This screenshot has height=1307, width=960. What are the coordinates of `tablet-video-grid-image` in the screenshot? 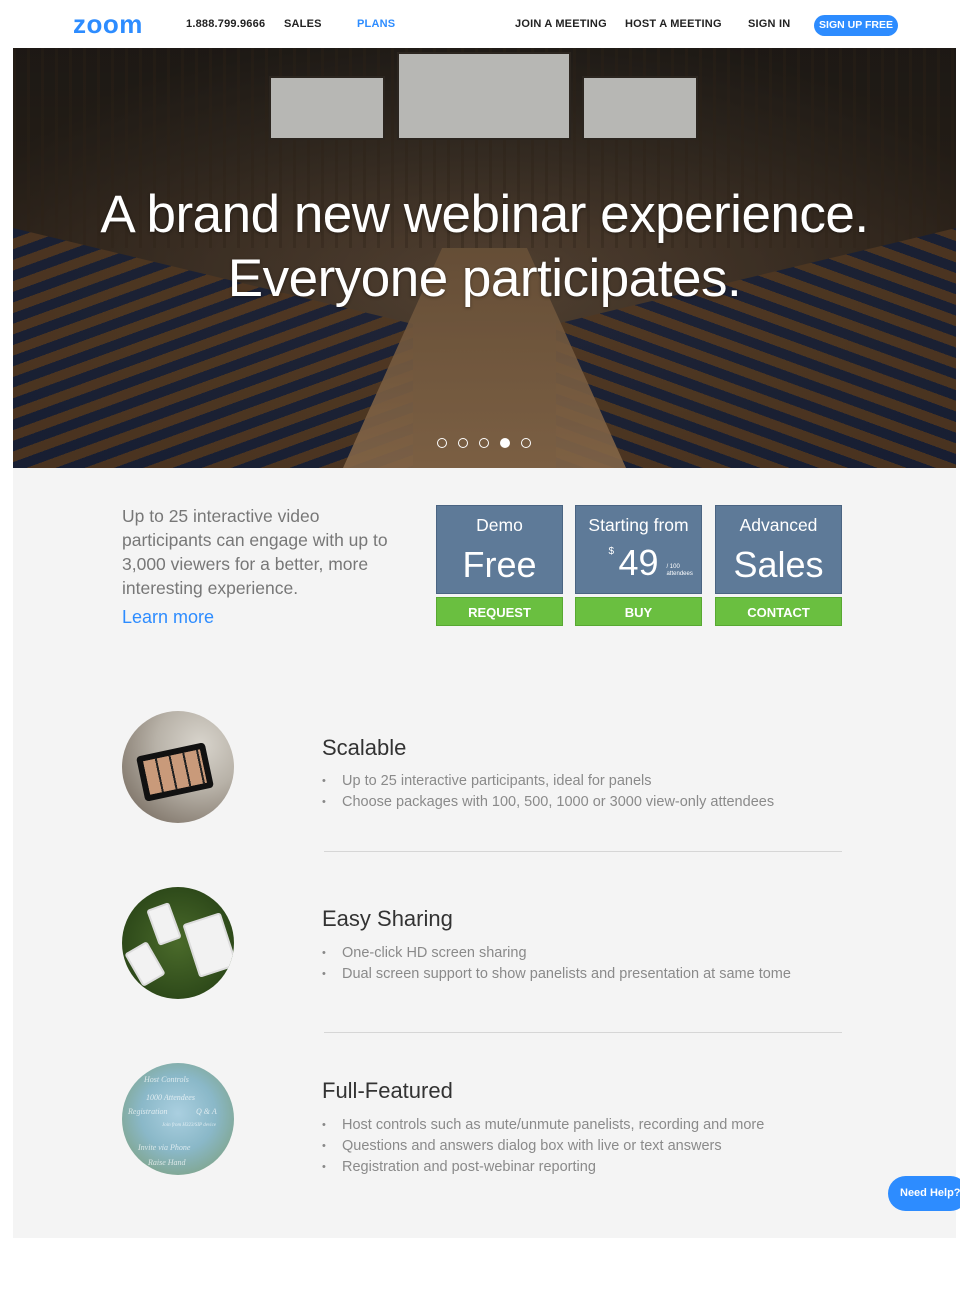 It's located at (178, 767).